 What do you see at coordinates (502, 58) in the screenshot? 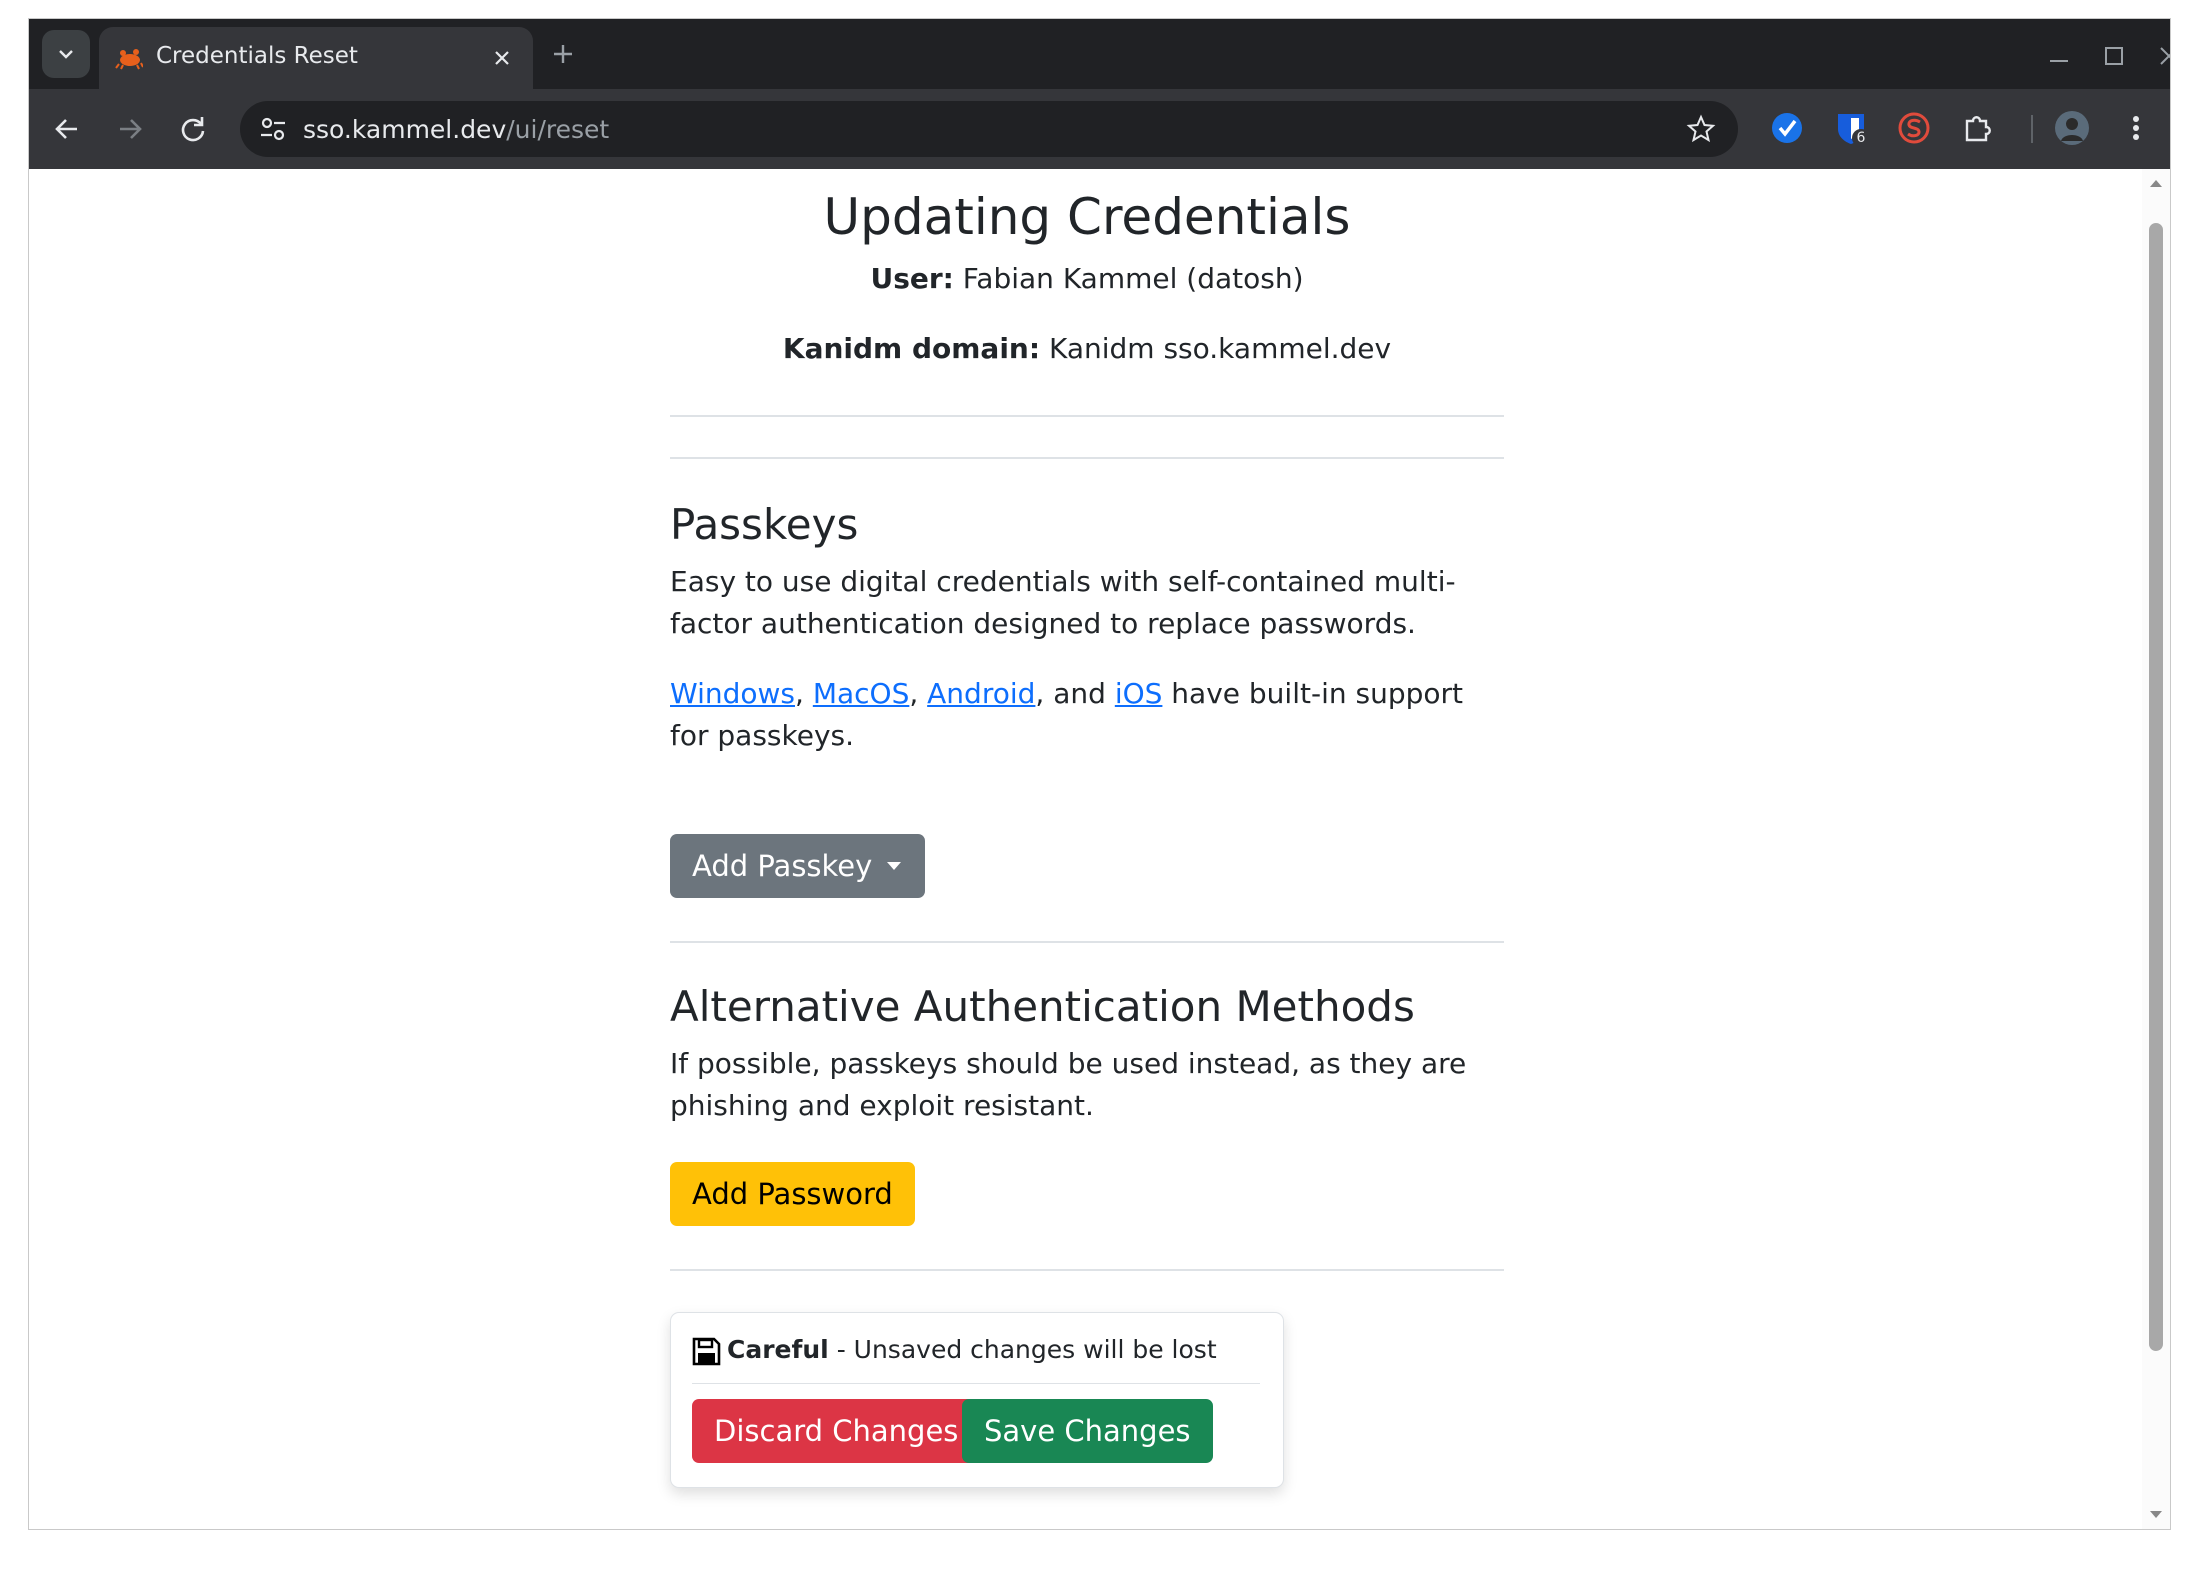
I see `close-icon` at bounding box center [502, 58].